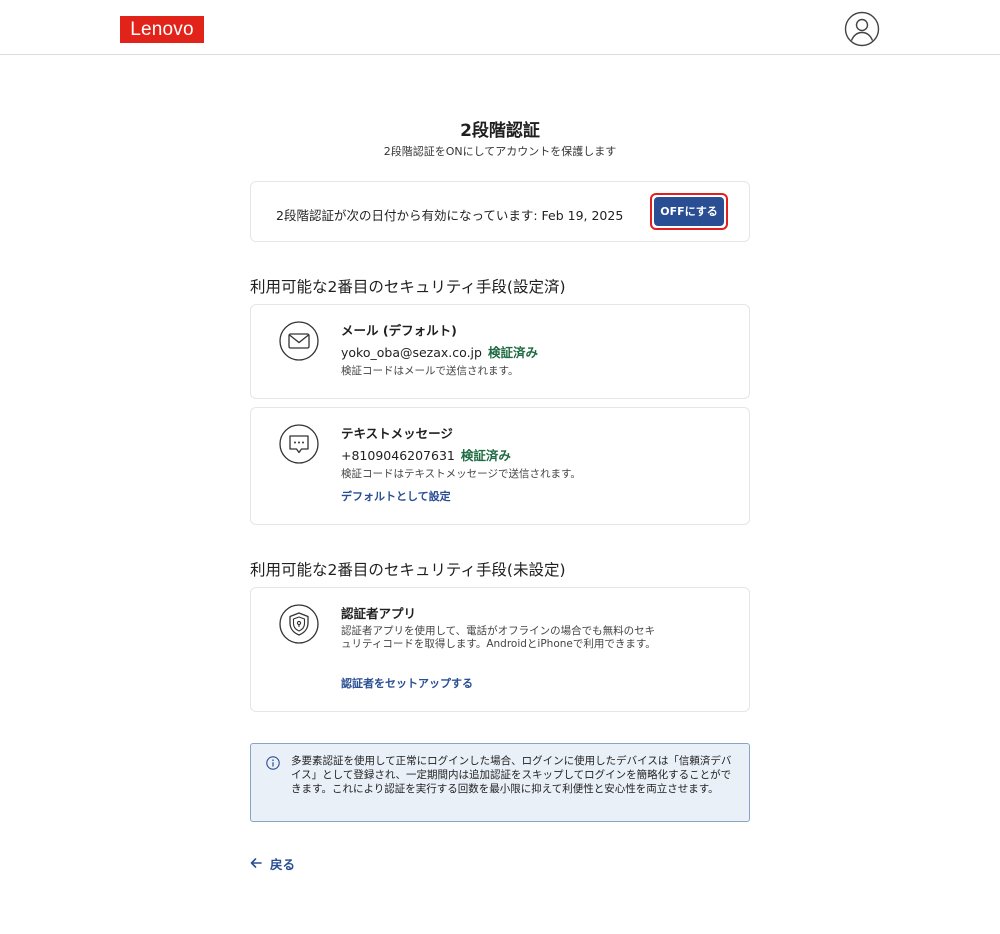 This screenshot has height=934, width=1000. I want to click on unconfigured-methods-heading: 利用可能な2番目のセキュリティ手段(未設定), so click(408, 570).